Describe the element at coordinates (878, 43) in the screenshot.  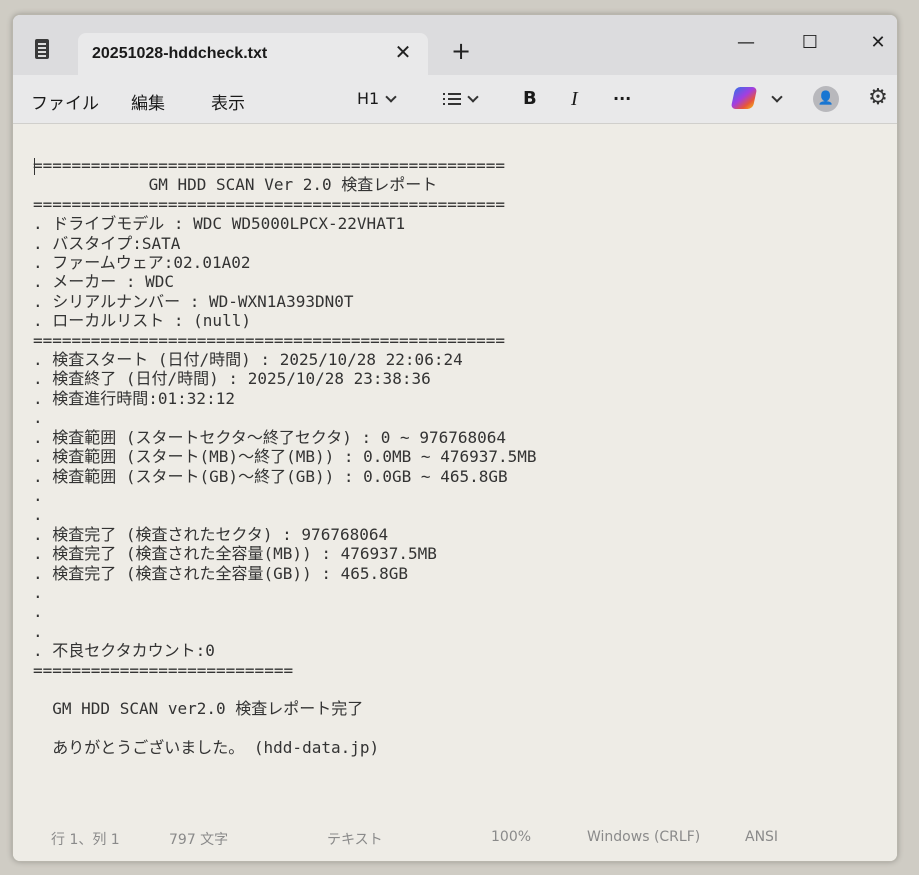
I see `close-window-button: ✕` at that location.